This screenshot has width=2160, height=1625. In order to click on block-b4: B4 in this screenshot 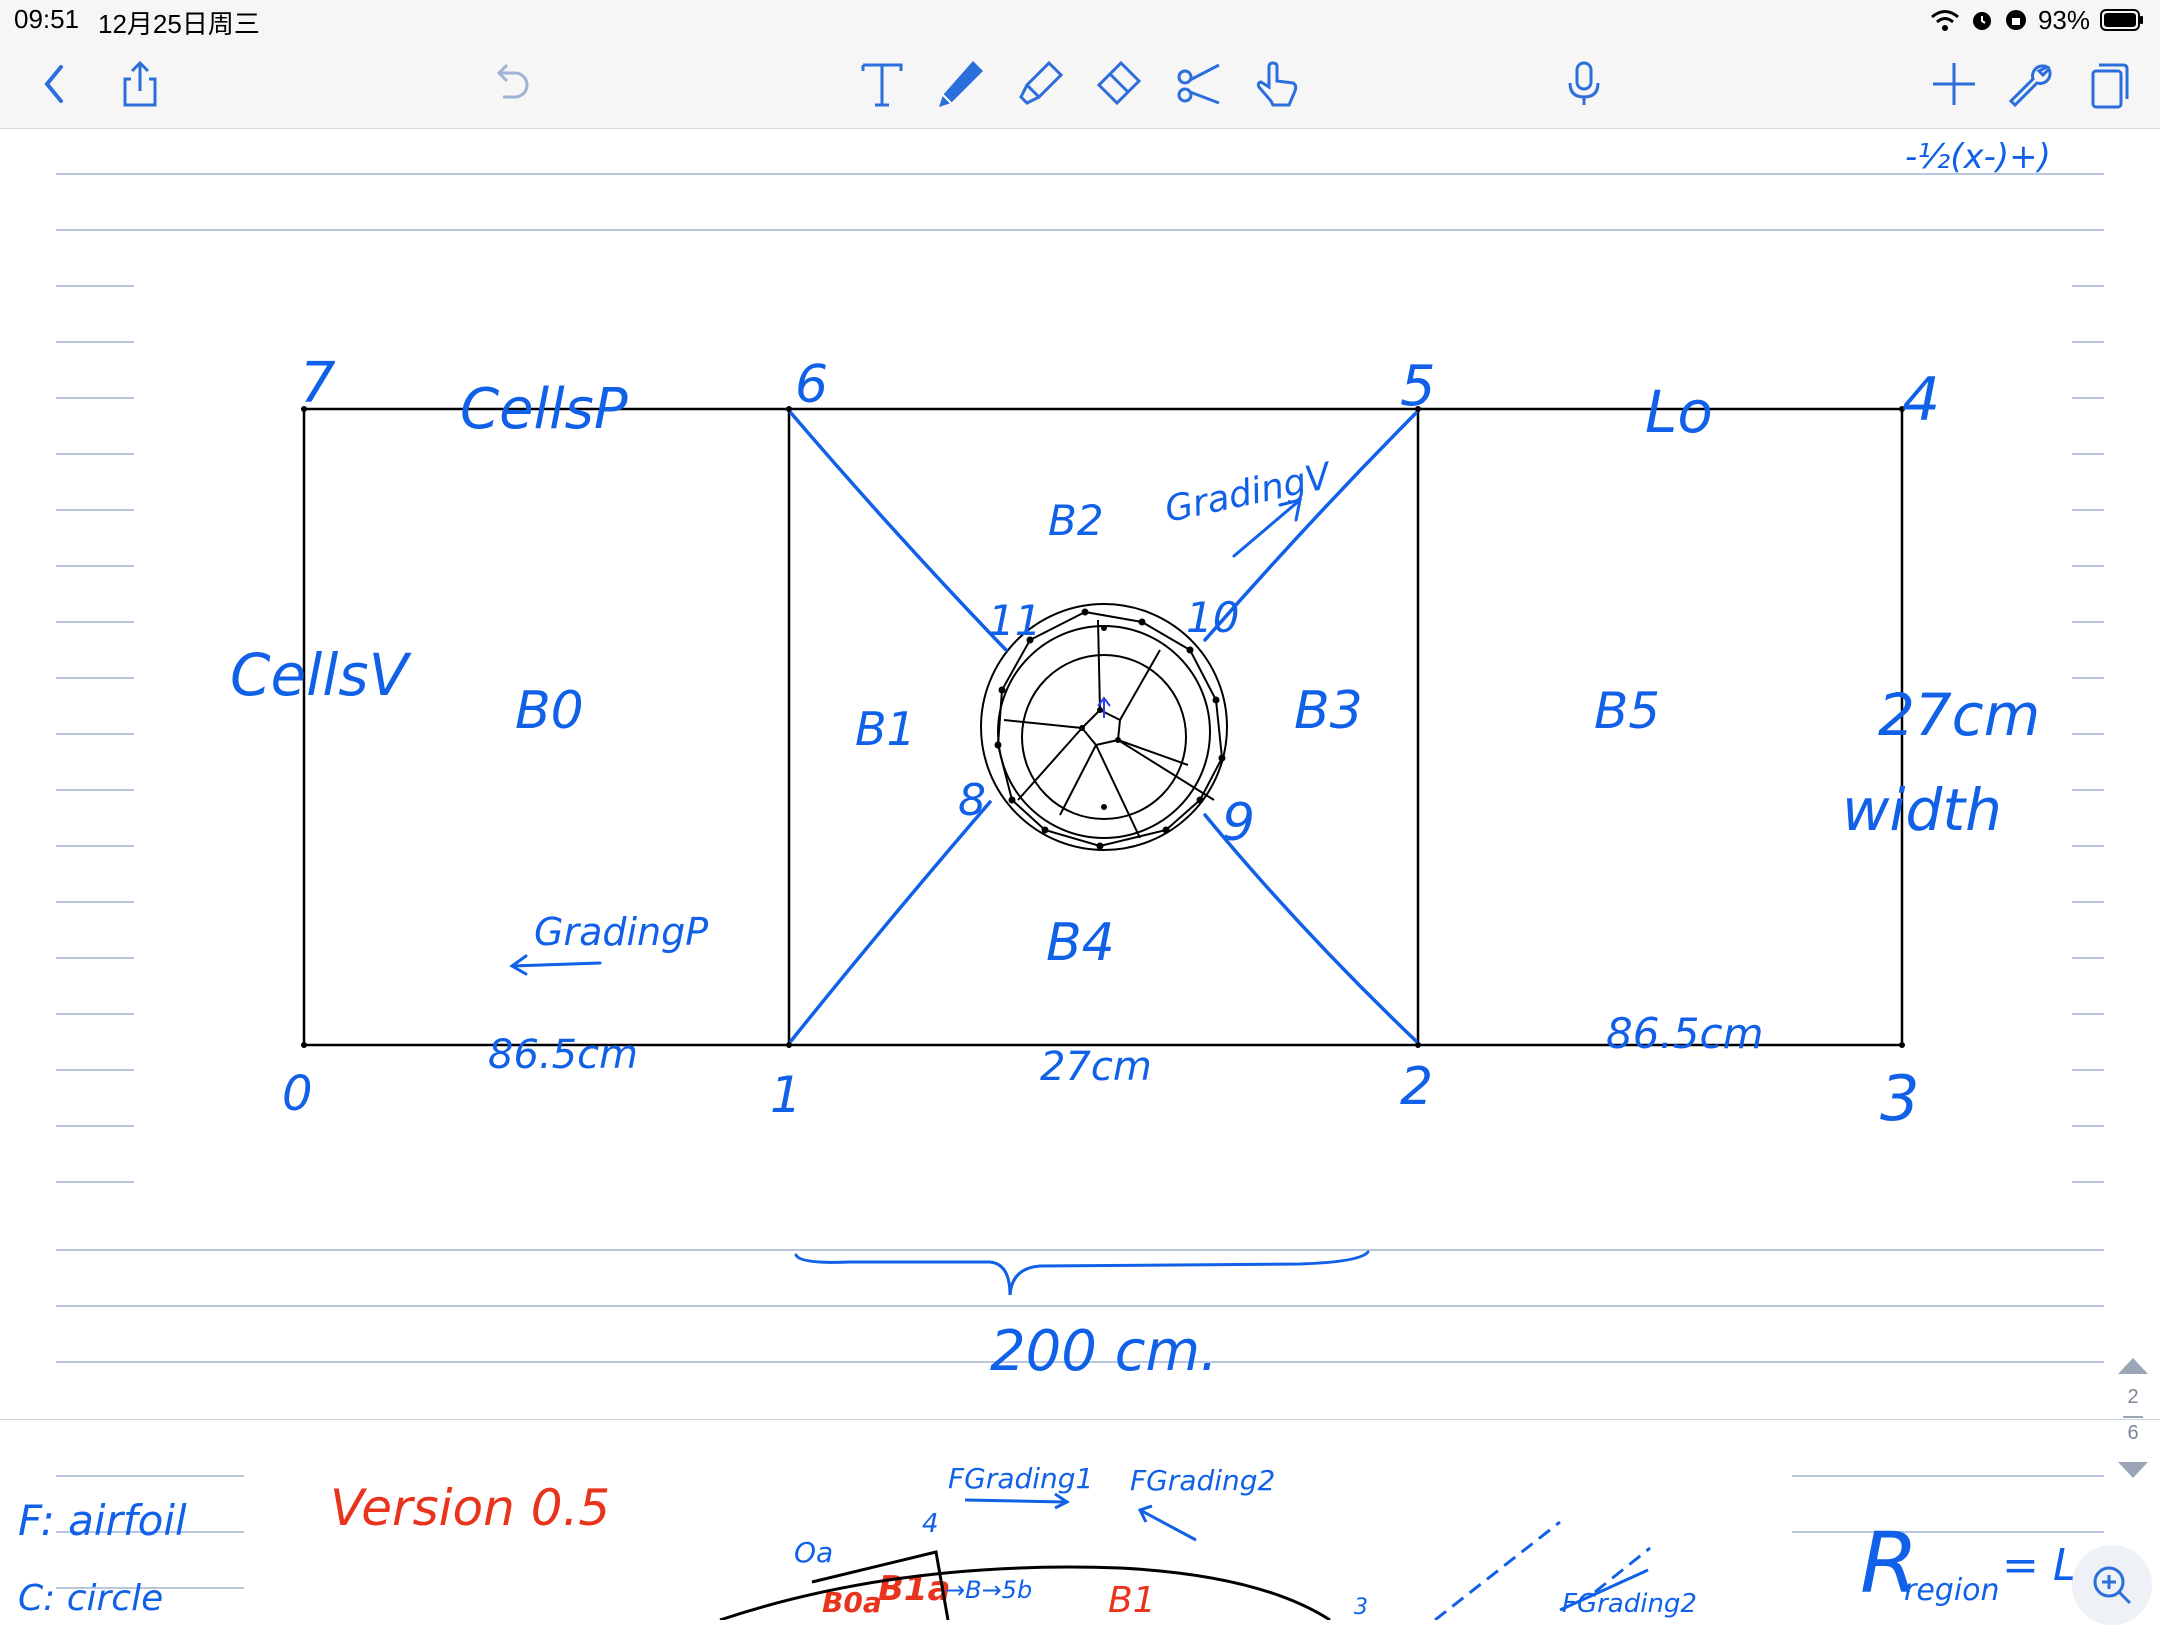, I will do `click(1080, 943)`.